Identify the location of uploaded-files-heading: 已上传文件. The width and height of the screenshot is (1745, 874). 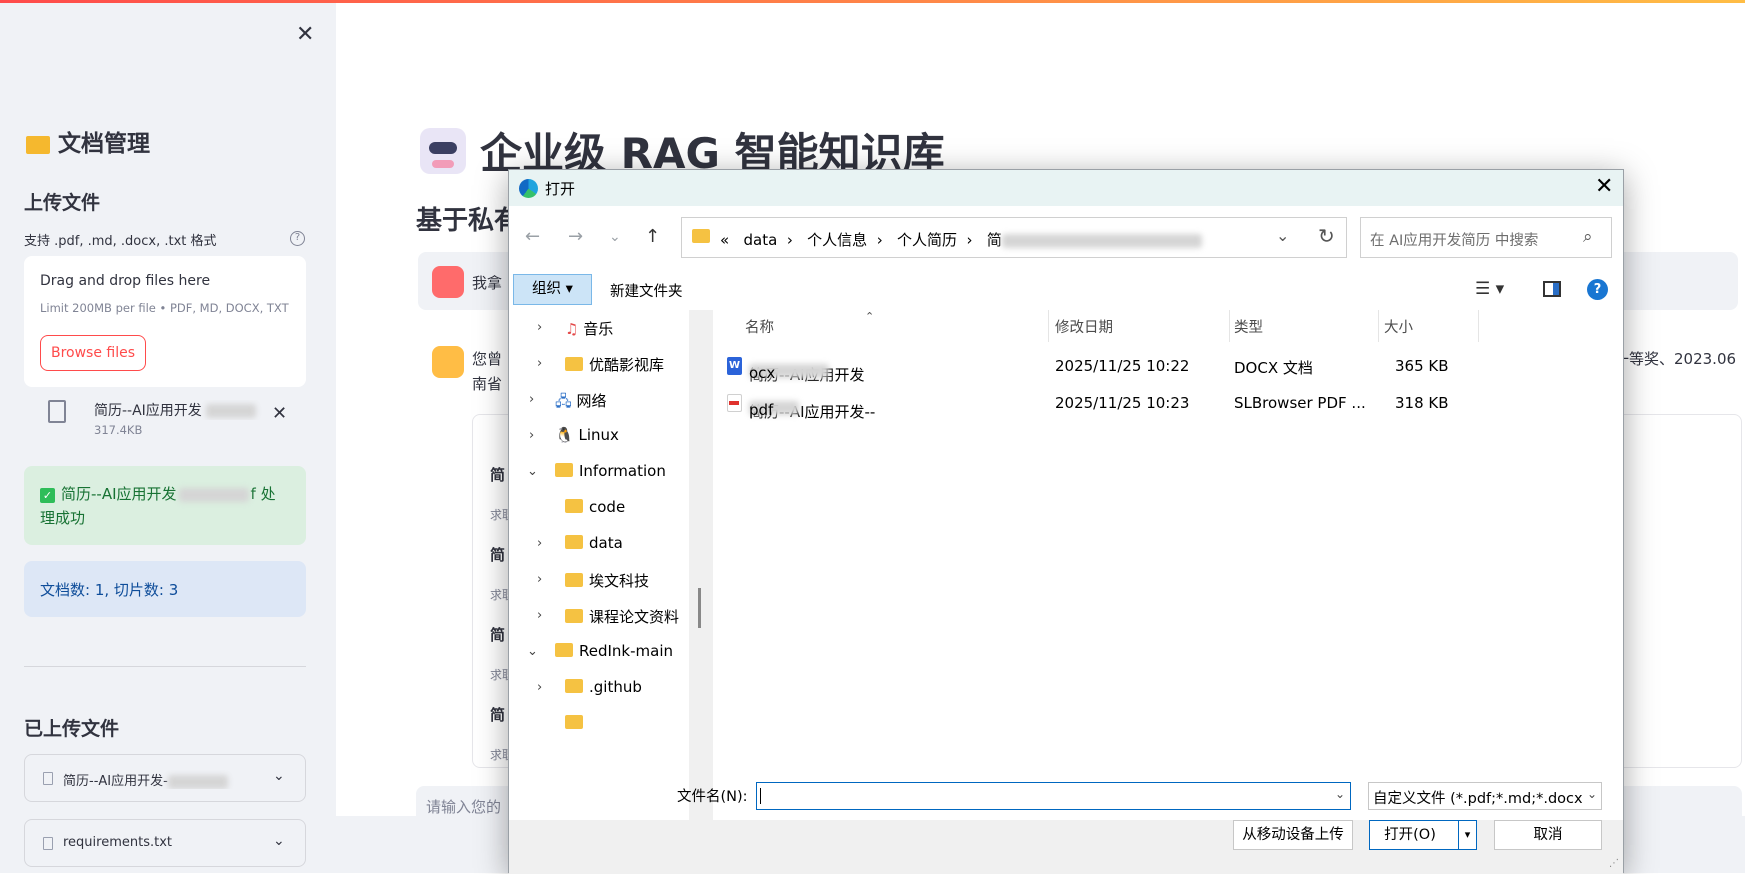
(72, 729).